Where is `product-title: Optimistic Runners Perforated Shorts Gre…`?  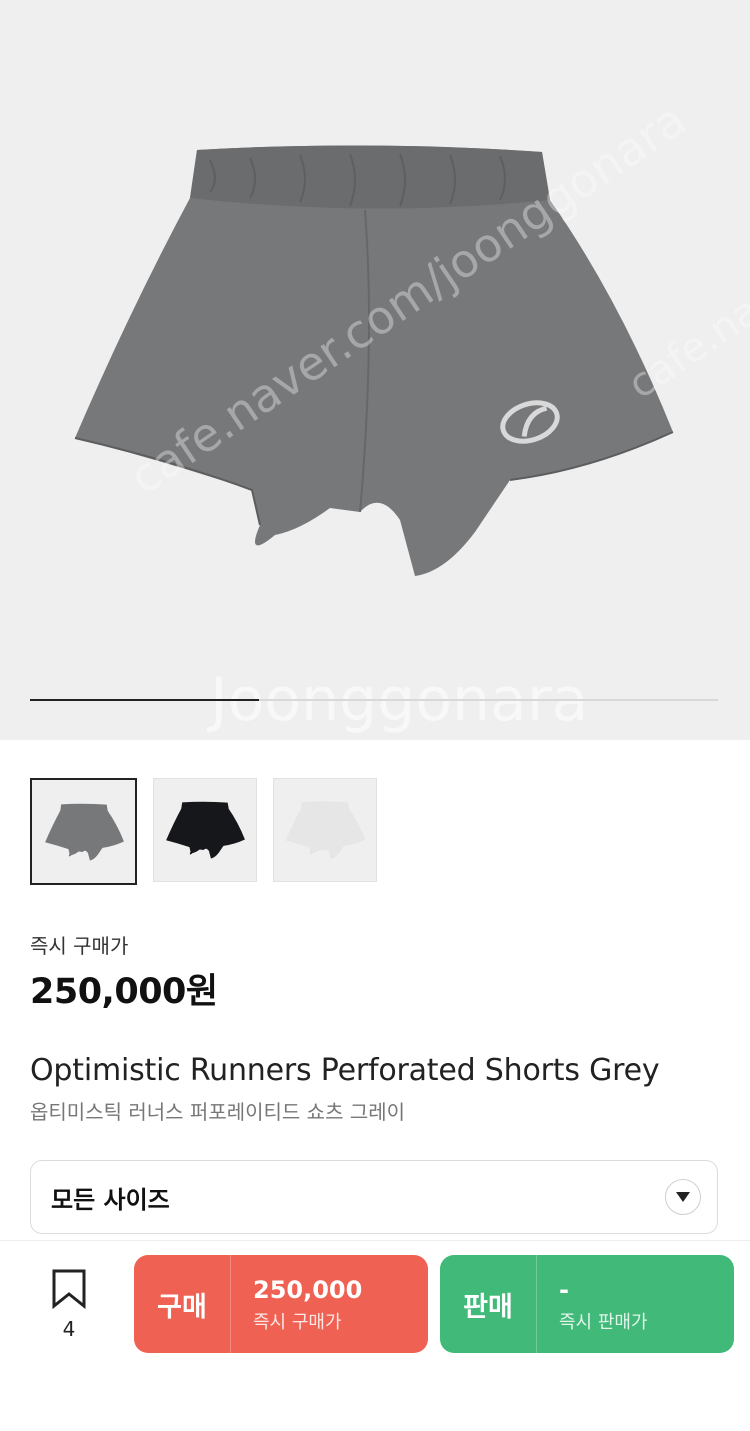
product-title: Optimistic Runners Perforated Shorts Gre… is located at coordinates (345, 1070).